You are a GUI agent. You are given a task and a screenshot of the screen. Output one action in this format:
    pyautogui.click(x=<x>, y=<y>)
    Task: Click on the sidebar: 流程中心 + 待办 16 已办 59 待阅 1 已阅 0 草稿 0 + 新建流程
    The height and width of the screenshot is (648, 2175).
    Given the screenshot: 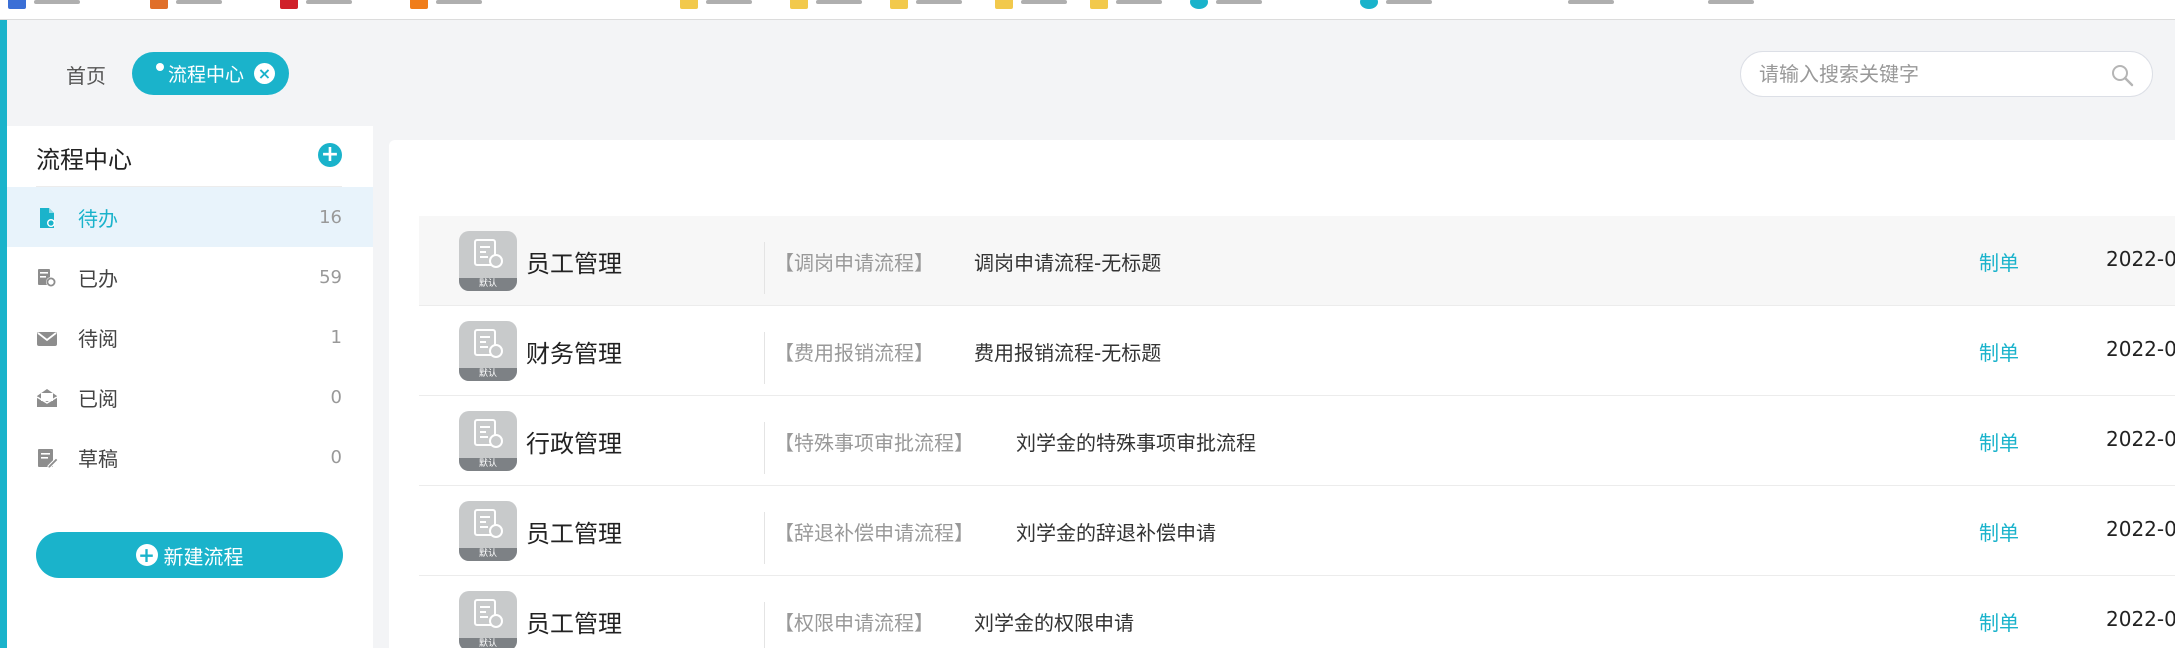 What is the action you would take?
    pyautogui.click(x=190, y=387)
    